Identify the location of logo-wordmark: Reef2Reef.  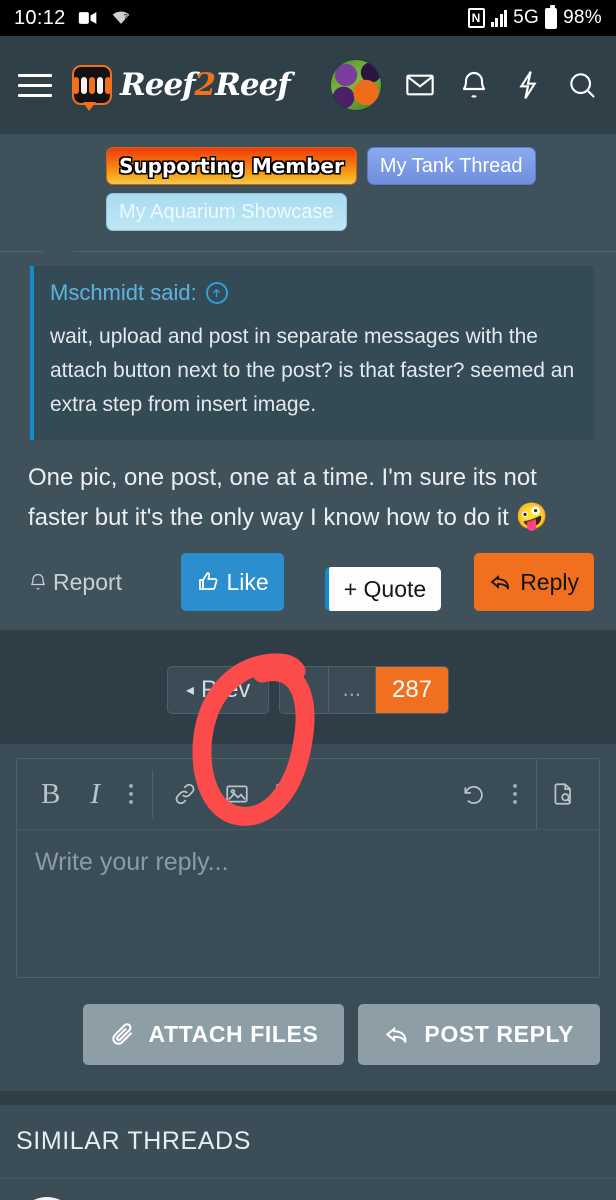
(205, 85).